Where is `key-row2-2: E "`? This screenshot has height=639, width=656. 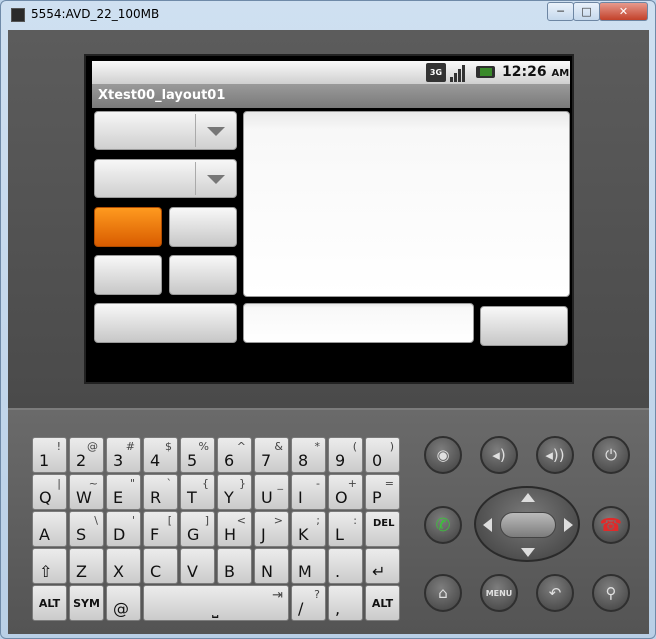 key-row2-2: E " is located at coordinates (123, 492).